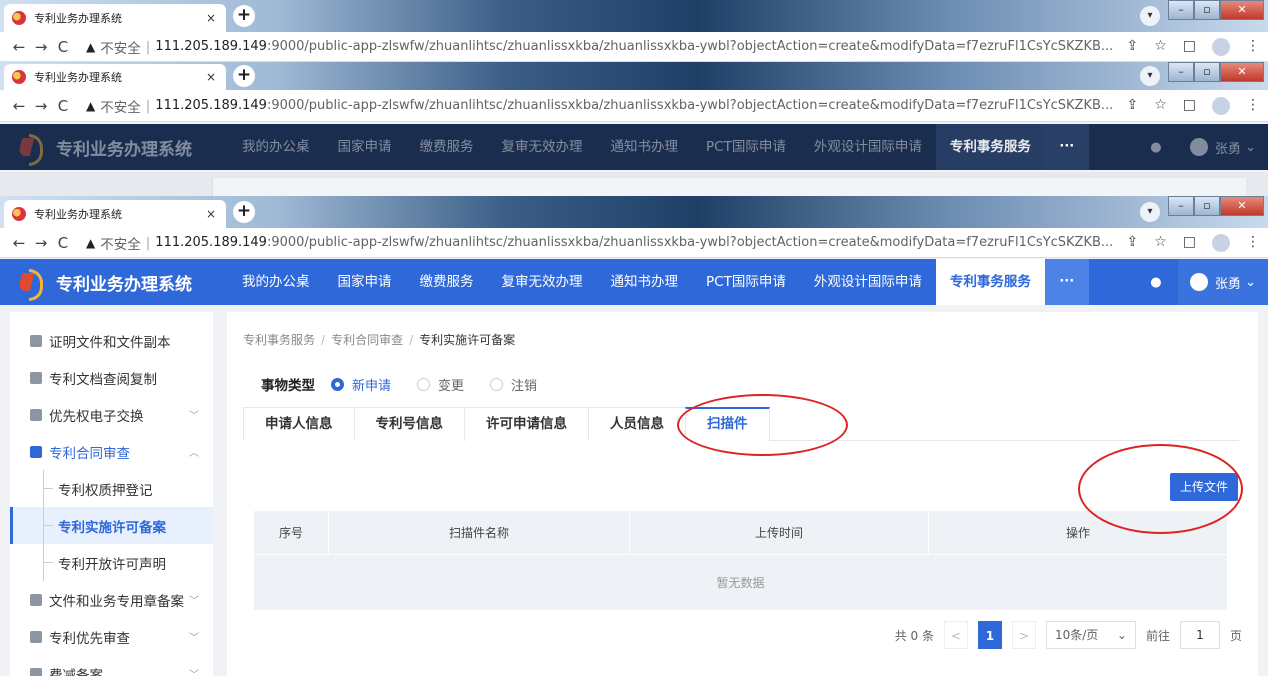 Image resolution: width=1268 pixels, height=676 pixels. What do you see at coordinates (1090, 635) in the screenshot?
I see `page-size-select: 10条/页 ⌄` at bounding box center [1090, 635].